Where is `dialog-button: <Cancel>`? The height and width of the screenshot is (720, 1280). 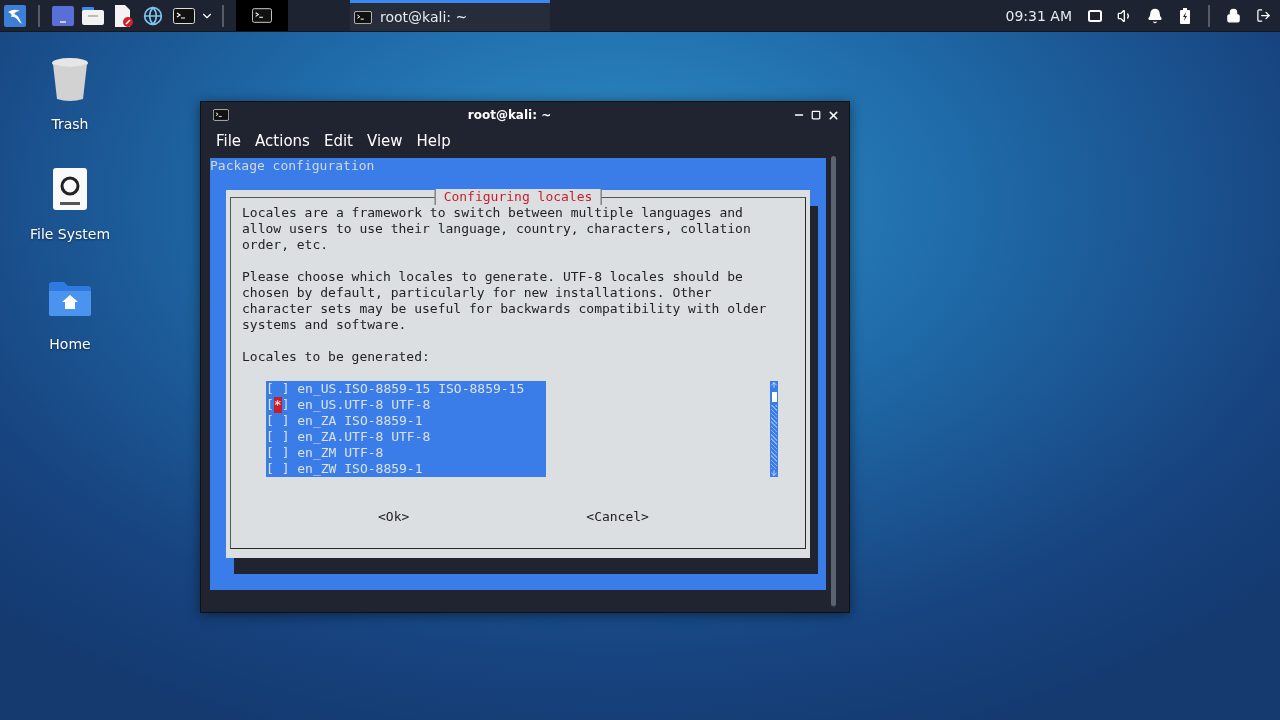 dialog-button: <Cancel> is located at coordinates (617, 517).